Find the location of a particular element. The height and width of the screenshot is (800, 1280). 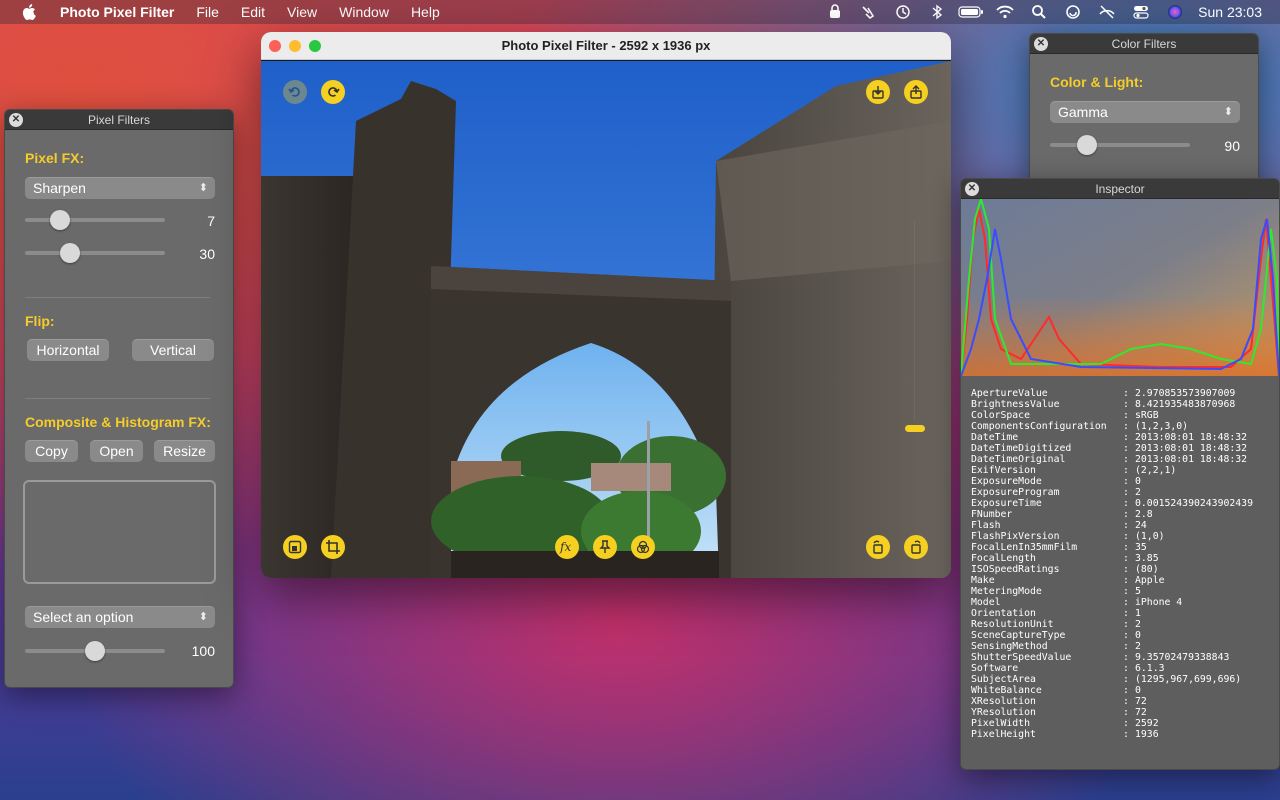

exif-key: Orientation is located at coordinates (1003, 613).